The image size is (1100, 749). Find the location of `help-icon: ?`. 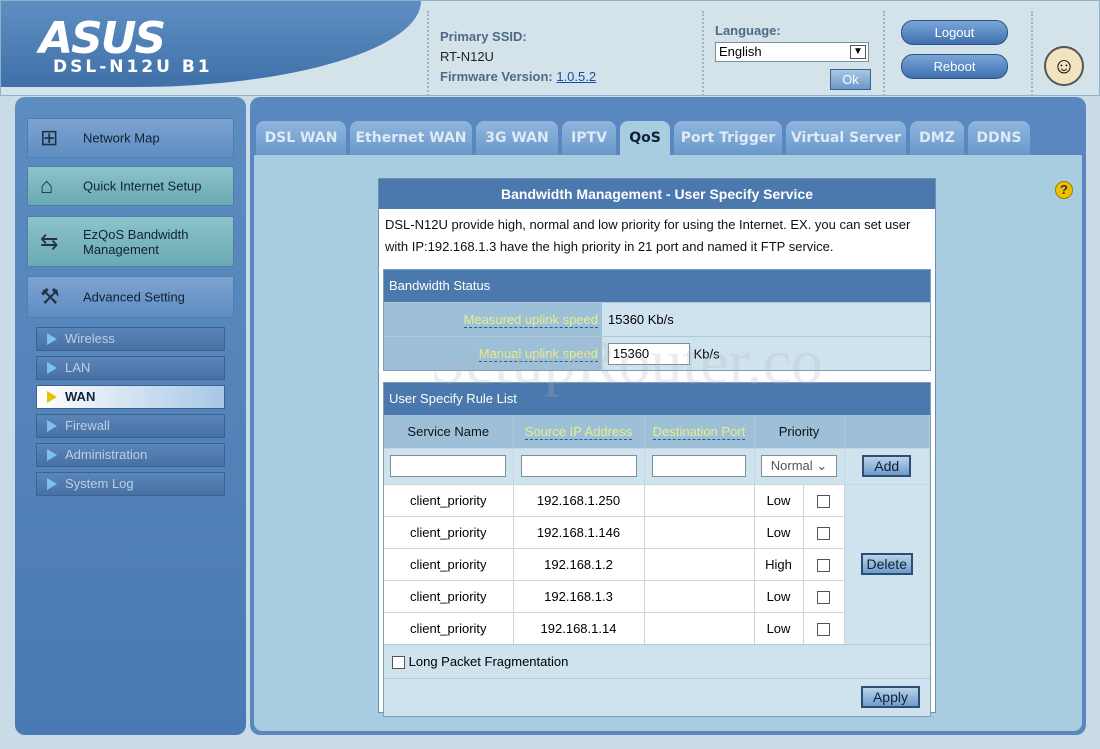

help-icon: ? is located at coordinates (1064, 190).